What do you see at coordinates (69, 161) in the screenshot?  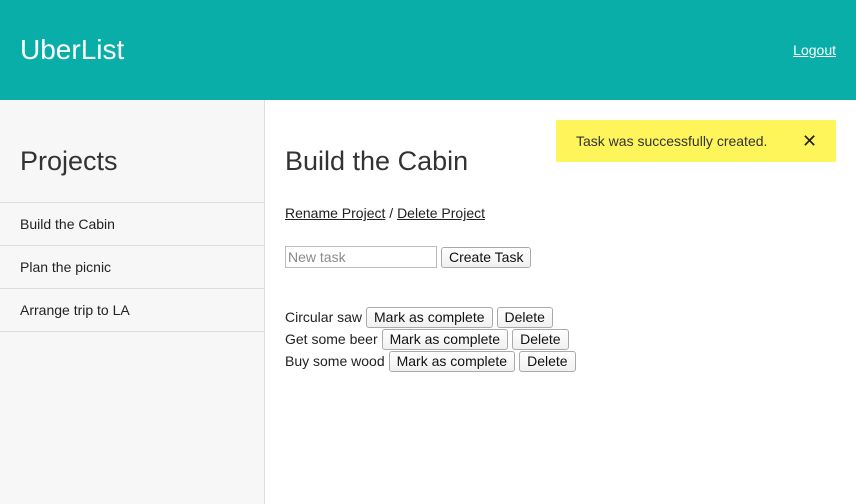 I see `sidebar-title: Projects` at bounding box center [69, 161].